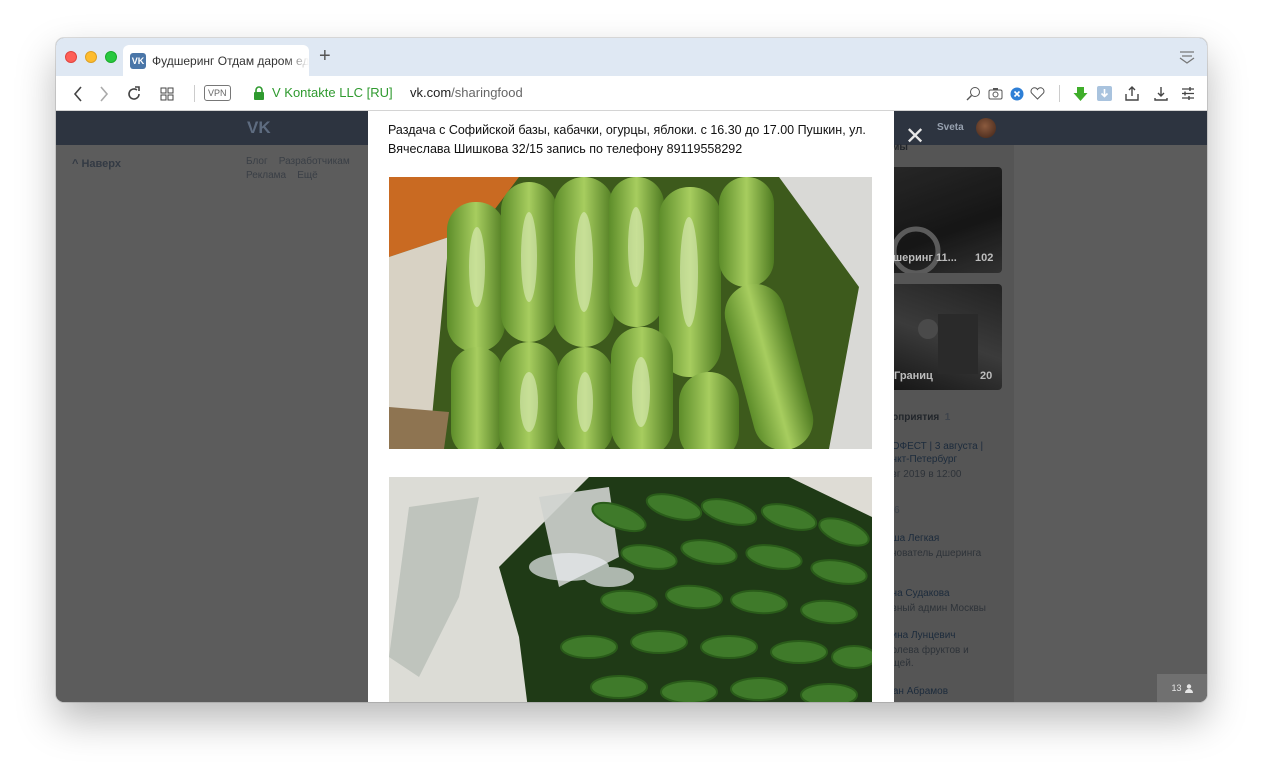 The height and width of the screenshot is (776, 1263). I want to click on grid-icon, so click(167, 93).